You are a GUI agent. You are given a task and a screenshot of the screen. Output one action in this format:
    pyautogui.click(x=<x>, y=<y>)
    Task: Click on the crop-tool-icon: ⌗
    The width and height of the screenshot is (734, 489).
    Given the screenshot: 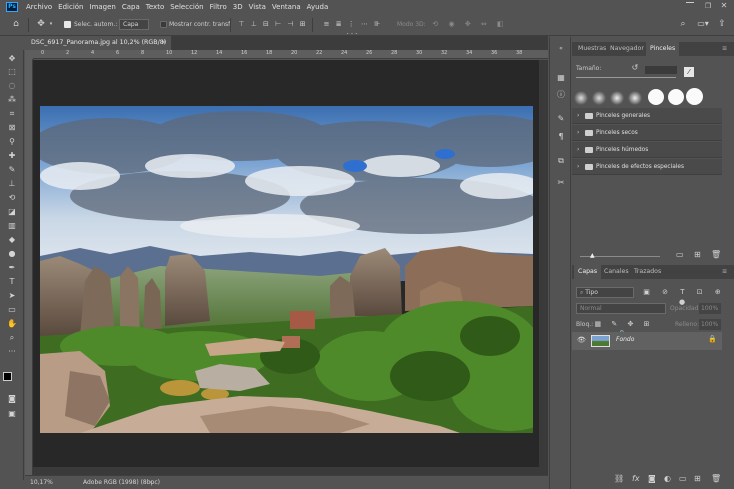 What is the action you would take?
    pyautogui.click(x=12, y=113)
    